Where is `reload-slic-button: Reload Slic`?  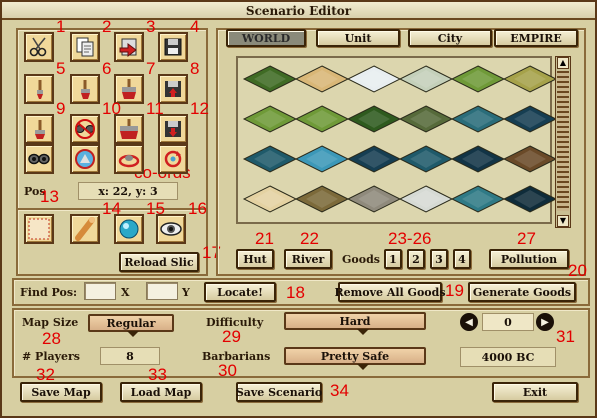
reload-slic-button: Reload Slic is located at coordinates (159, 262).